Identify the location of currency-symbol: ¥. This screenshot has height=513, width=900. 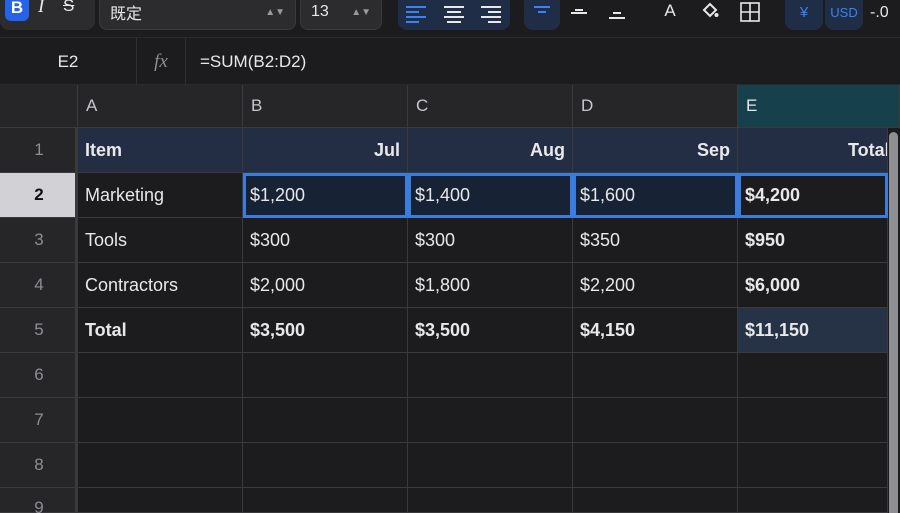
(804, 12).